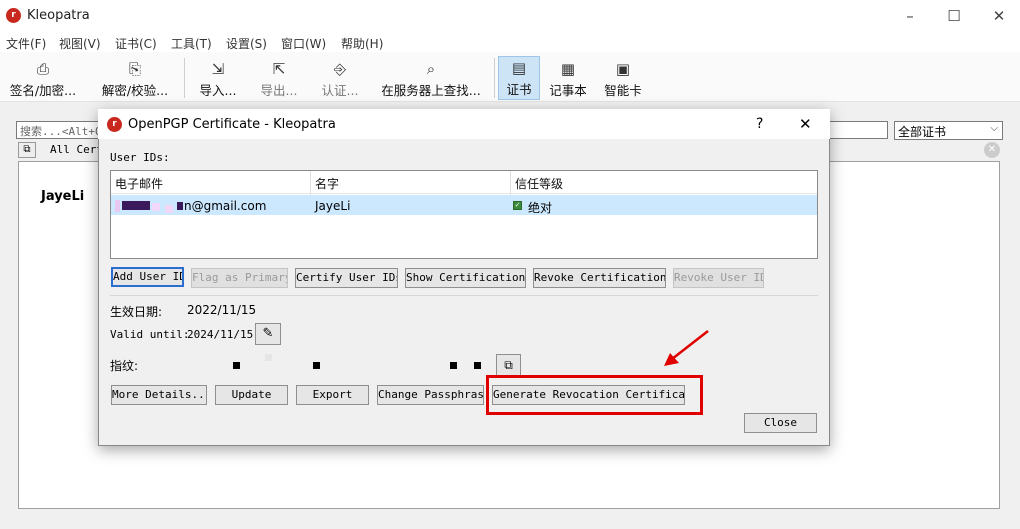 The width and height of the screenshot is (1020, 529). Describe the element at coordinates (76, 149) in the screenshot. I see `tab-all-certificates: All Cert` at that location.